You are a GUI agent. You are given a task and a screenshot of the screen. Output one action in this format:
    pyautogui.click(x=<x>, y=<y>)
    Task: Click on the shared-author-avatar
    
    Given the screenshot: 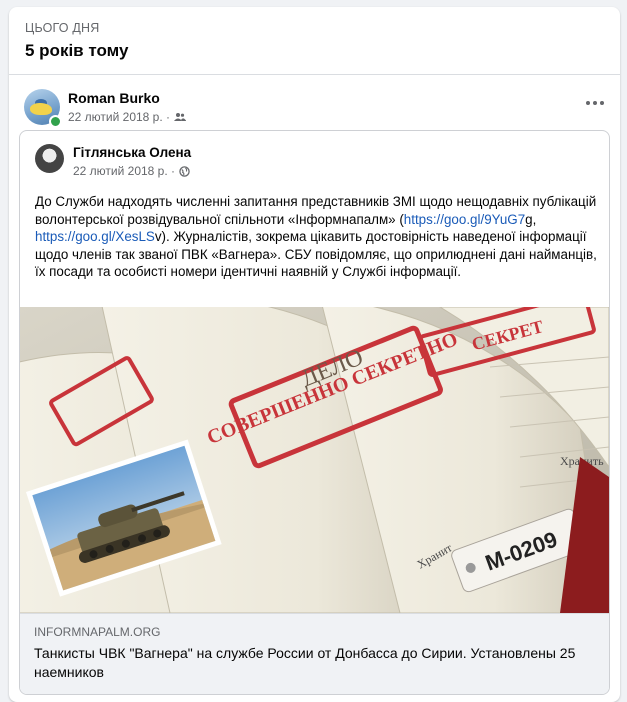 What is the action you would take?
    pyautogui.click(x=49, y=158)
    